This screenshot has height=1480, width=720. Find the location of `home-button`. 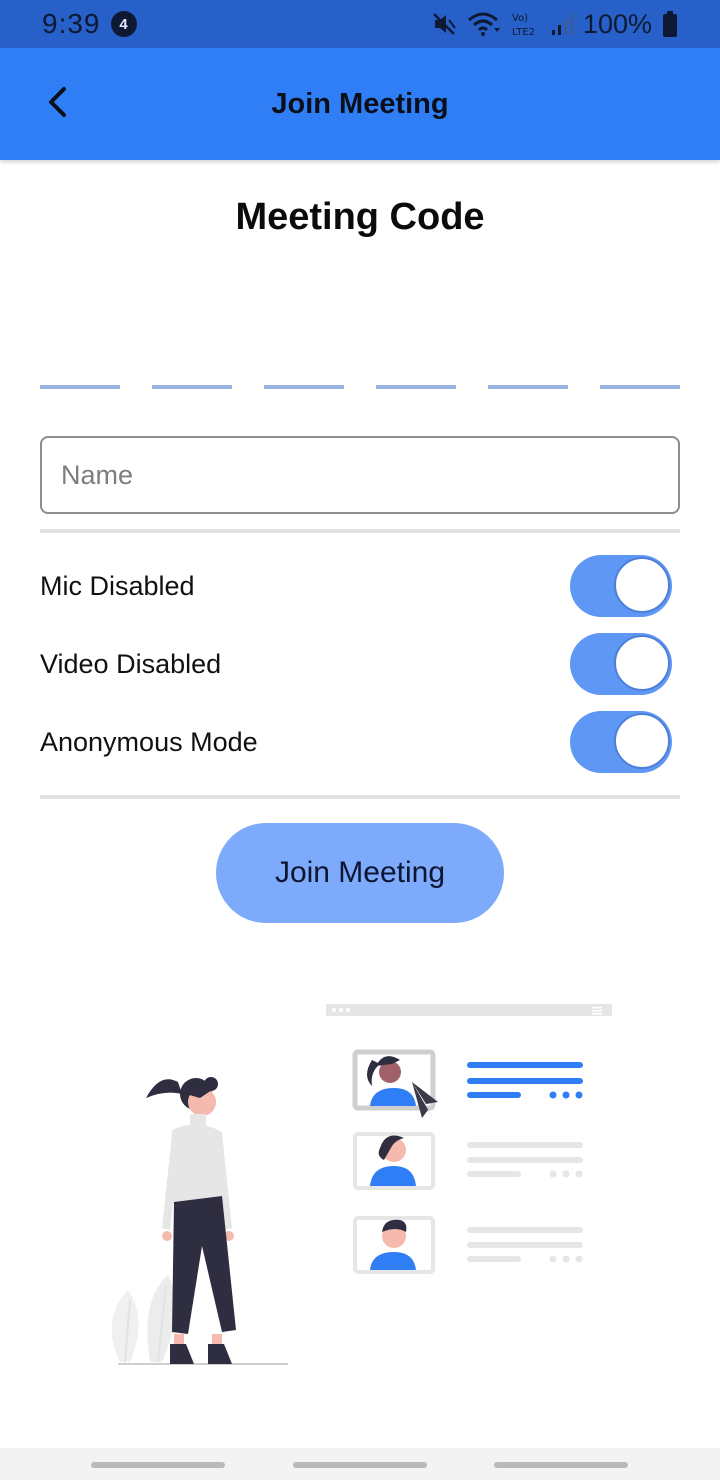

home-button is located at coordinates (360, 1465).